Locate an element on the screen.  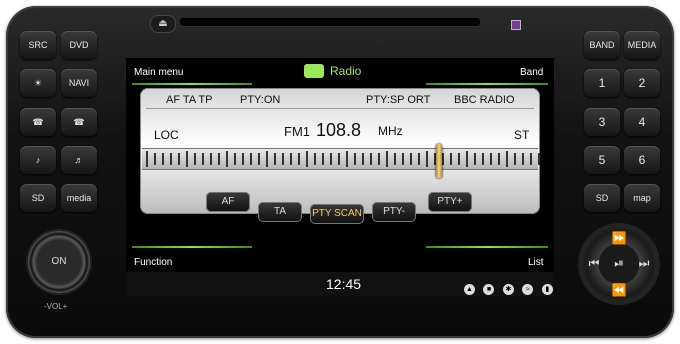
pty-minus-button: PTY- is located at coordinates (394, 212).